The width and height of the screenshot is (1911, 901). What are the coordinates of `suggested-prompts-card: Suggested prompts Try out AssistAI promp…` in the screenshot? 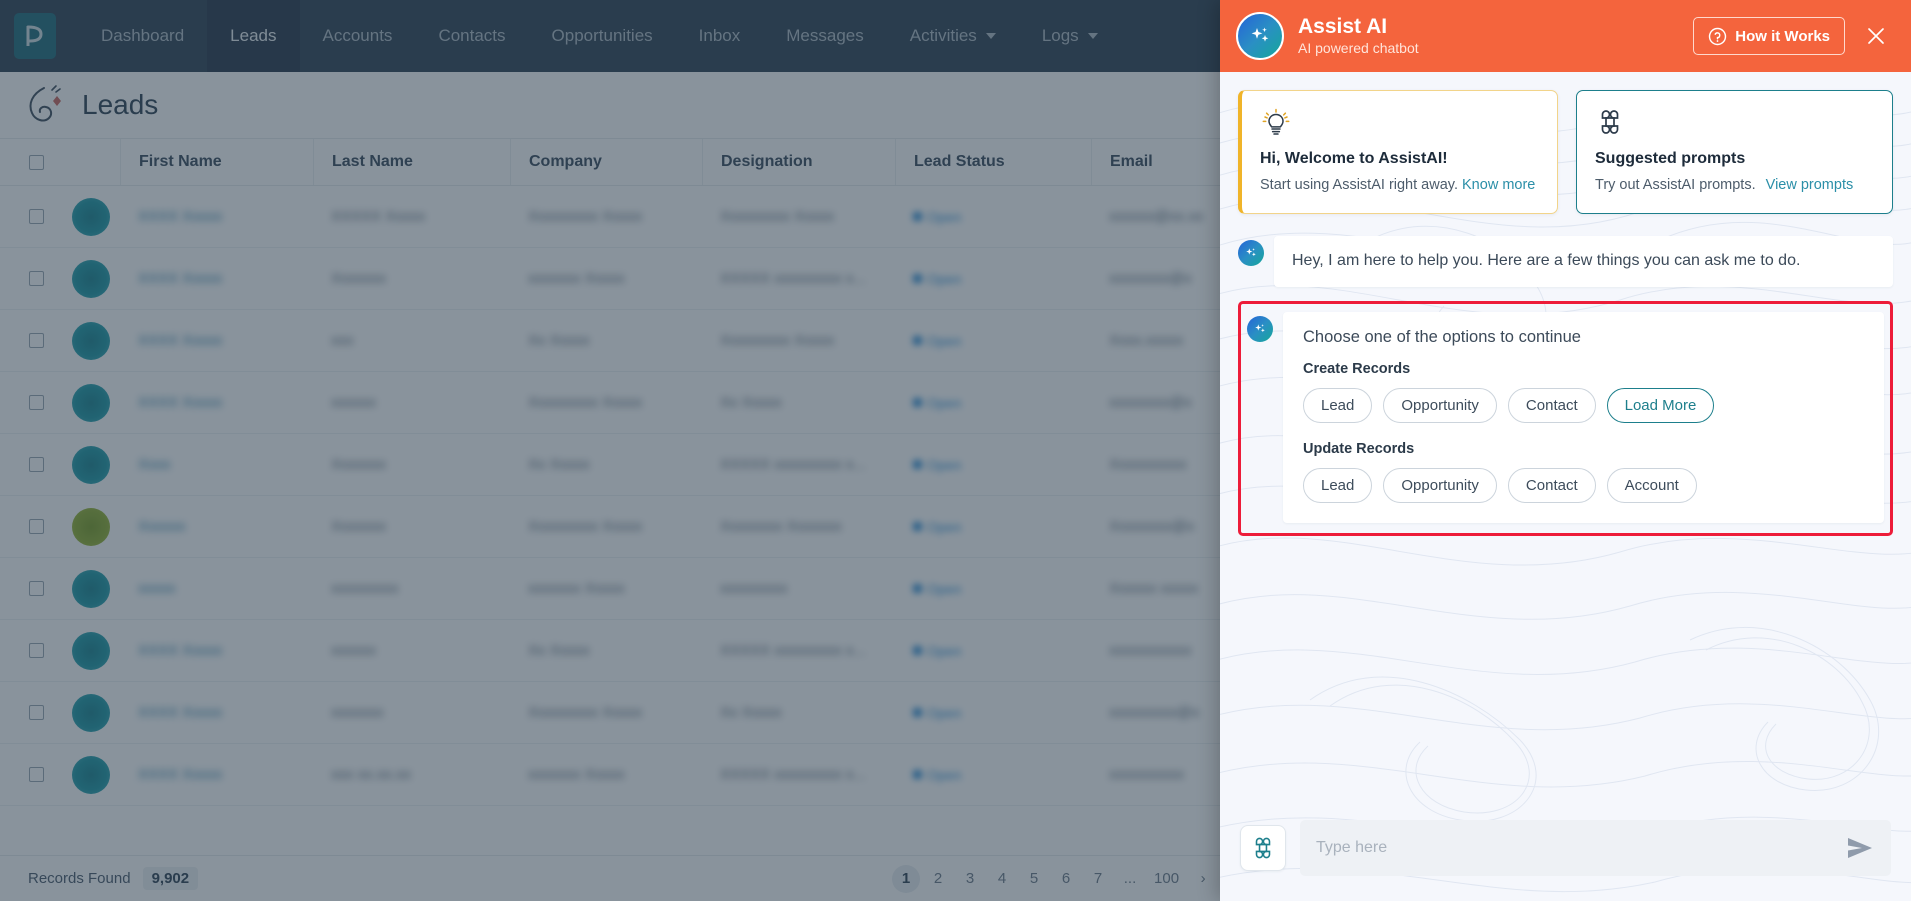 It's located at (1734, 152).